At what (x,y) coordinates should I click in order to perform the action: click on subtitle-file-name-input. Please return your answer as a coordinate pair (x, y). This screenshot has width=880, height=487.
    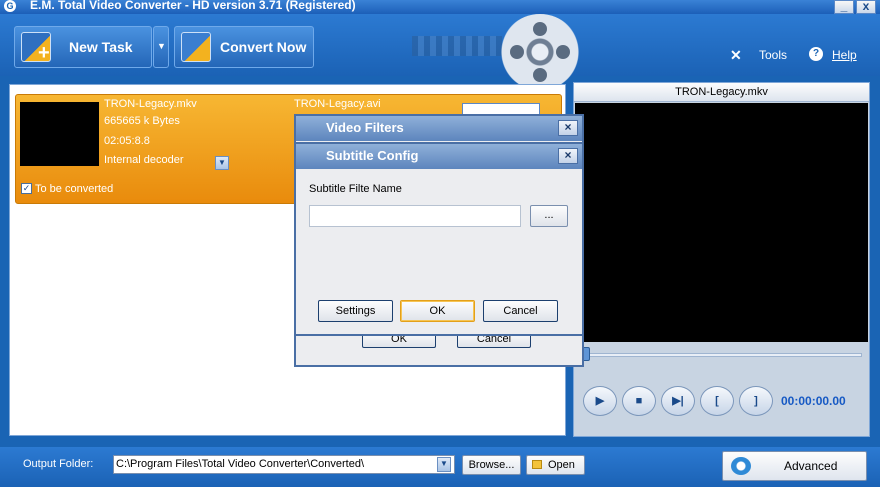
    Looking at the image, I should click on (415, 216).